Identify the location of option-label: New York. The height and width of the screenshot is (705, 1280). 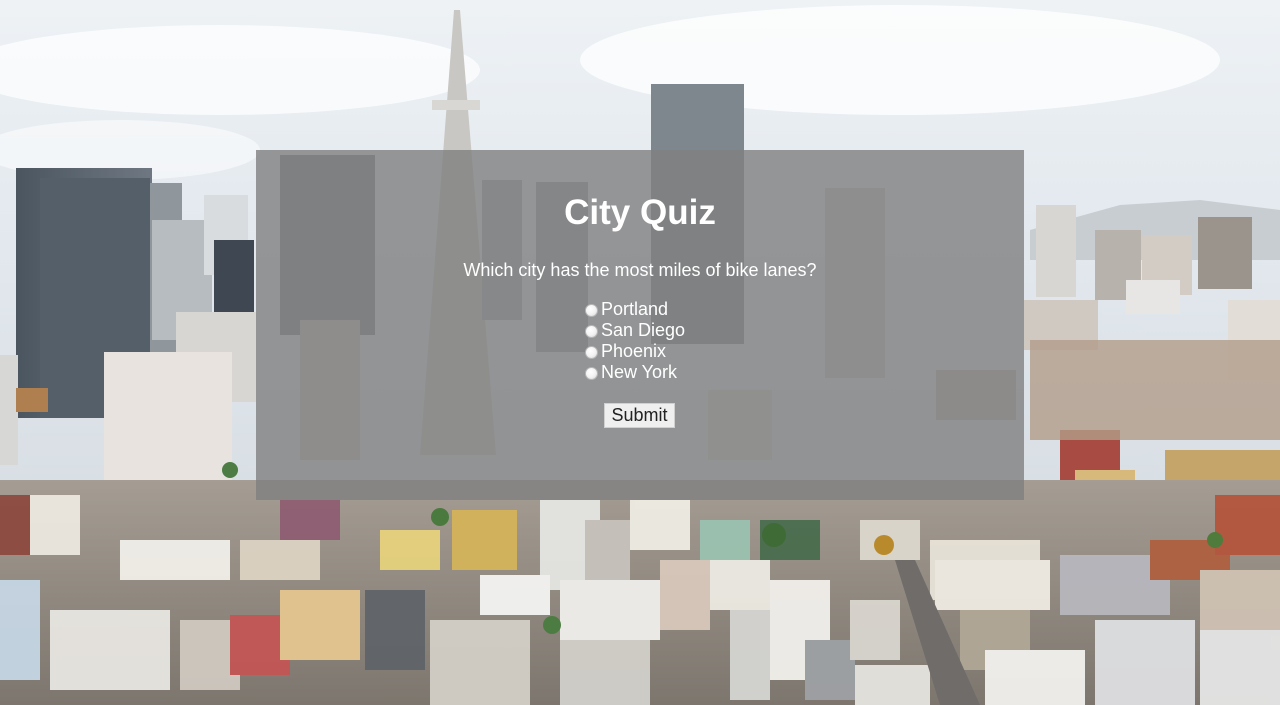
(639, 372).